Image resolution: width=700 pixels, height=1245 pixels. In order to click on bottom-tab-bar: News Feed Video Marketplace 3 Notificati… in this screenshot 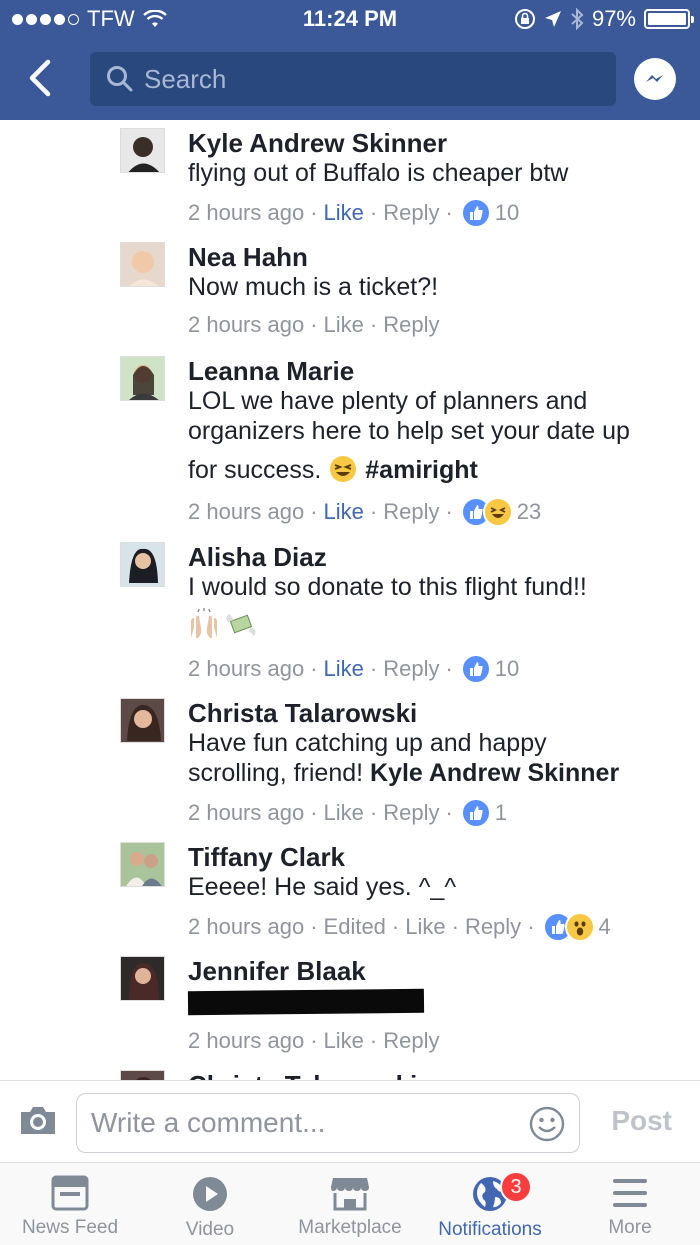, I will do `click(350, 1203)`.